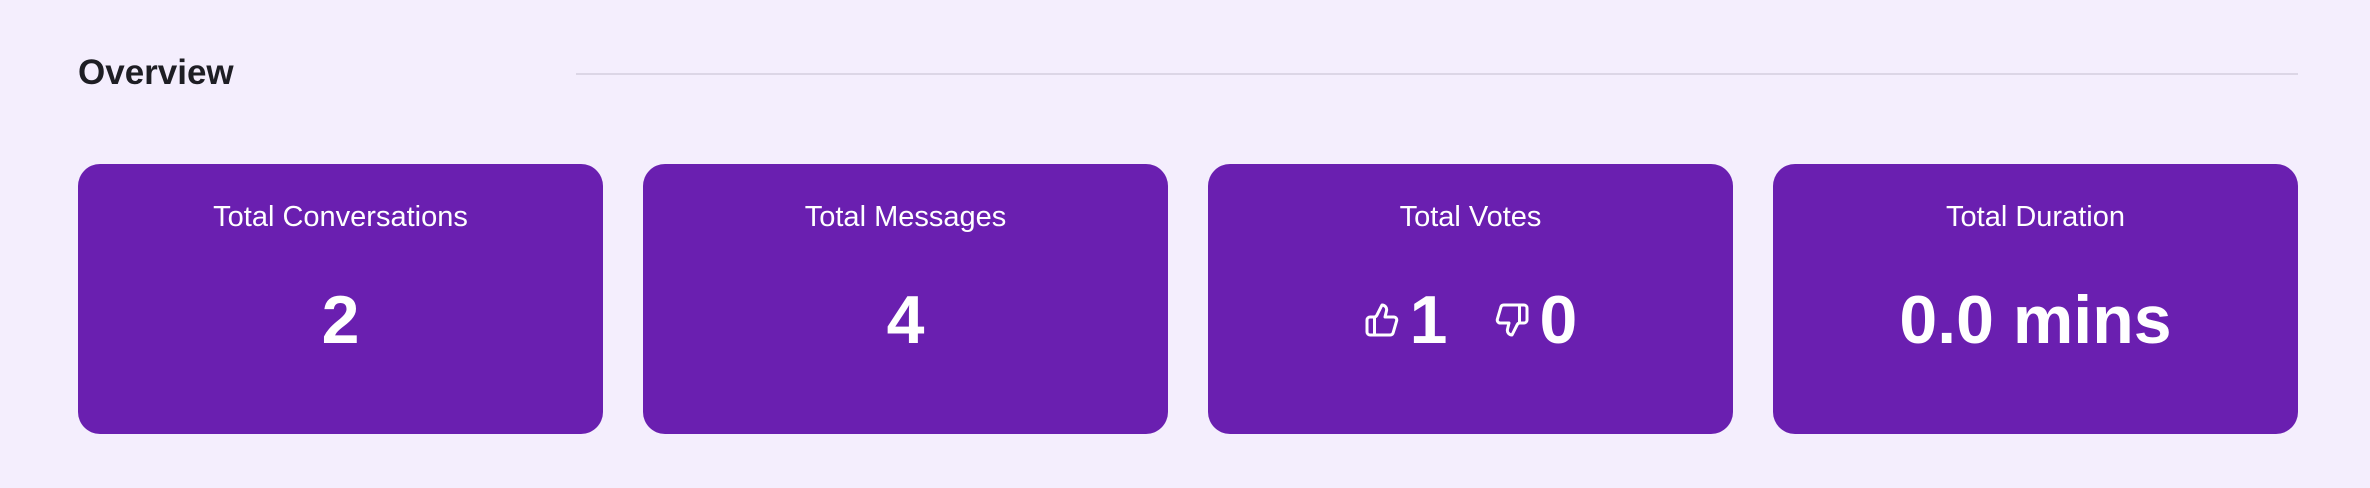 The height and width of the screenshot is (488, 2370). I want to click on total-votes-card: Total Votes 1 0, so click(1470, 299).